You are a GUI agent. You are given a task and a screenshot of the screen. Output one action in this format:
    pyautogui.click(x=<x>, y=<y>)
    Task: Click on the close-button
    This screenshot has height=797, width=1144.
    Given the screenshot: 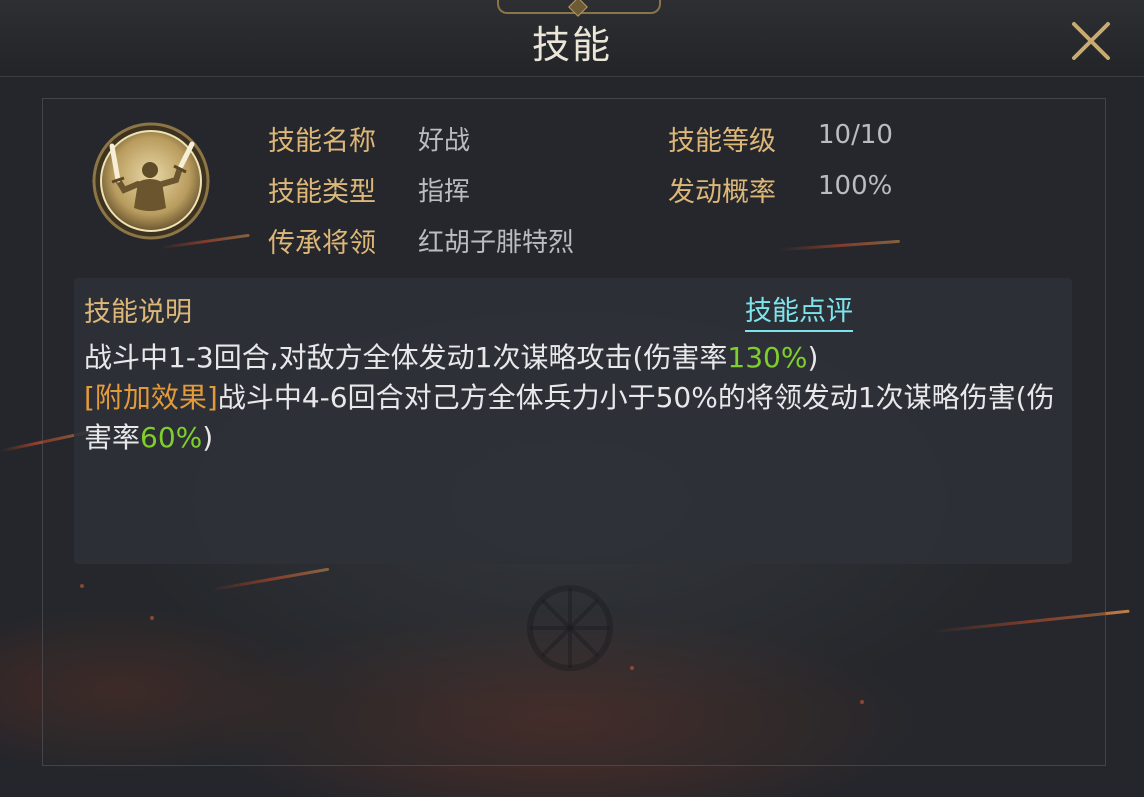 What is the action you would take?
    pyautogui.click(x=1091, y=41)
    